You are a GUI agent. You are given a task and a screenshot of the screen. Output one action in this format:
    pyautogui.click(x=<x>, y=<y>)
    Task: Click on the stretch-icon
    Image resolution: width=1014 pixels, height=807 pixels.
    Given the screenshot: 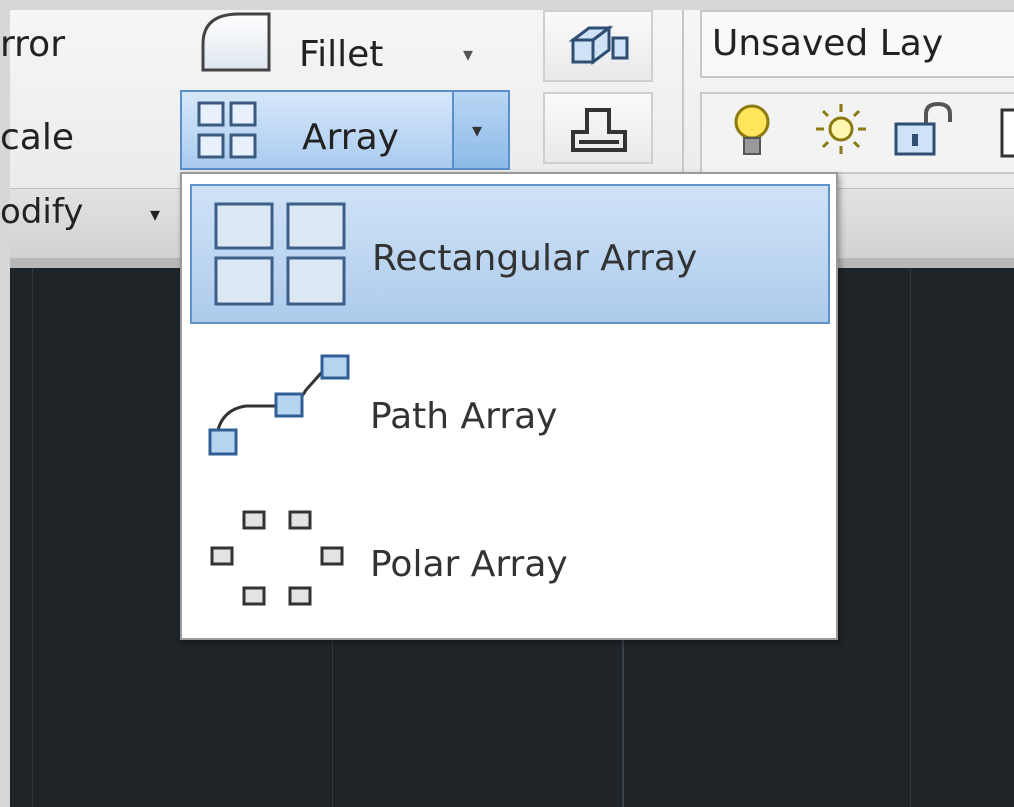 What is the action you would take?
    pyautogui.click(x=599, y=130)
    